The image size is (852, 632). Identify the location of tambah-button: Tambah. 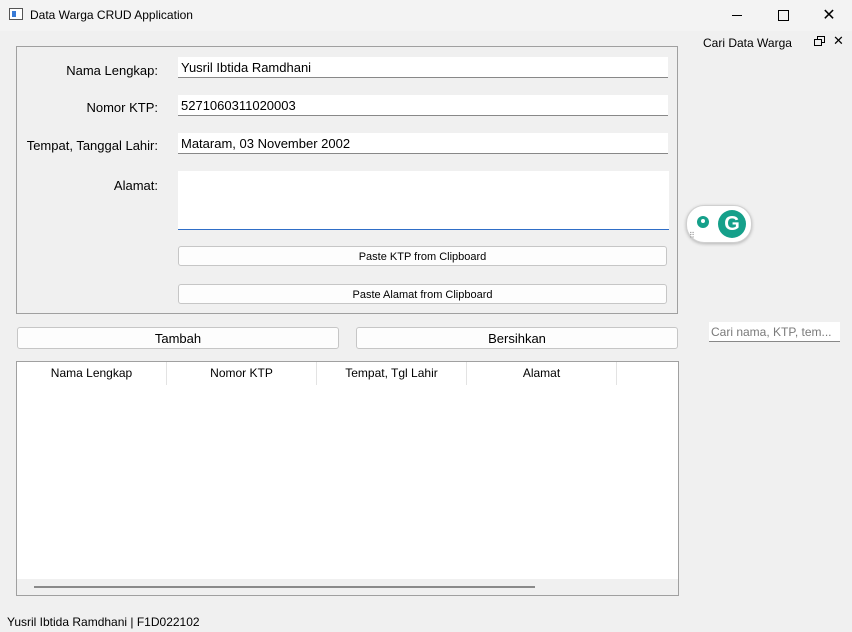
(178, 338).